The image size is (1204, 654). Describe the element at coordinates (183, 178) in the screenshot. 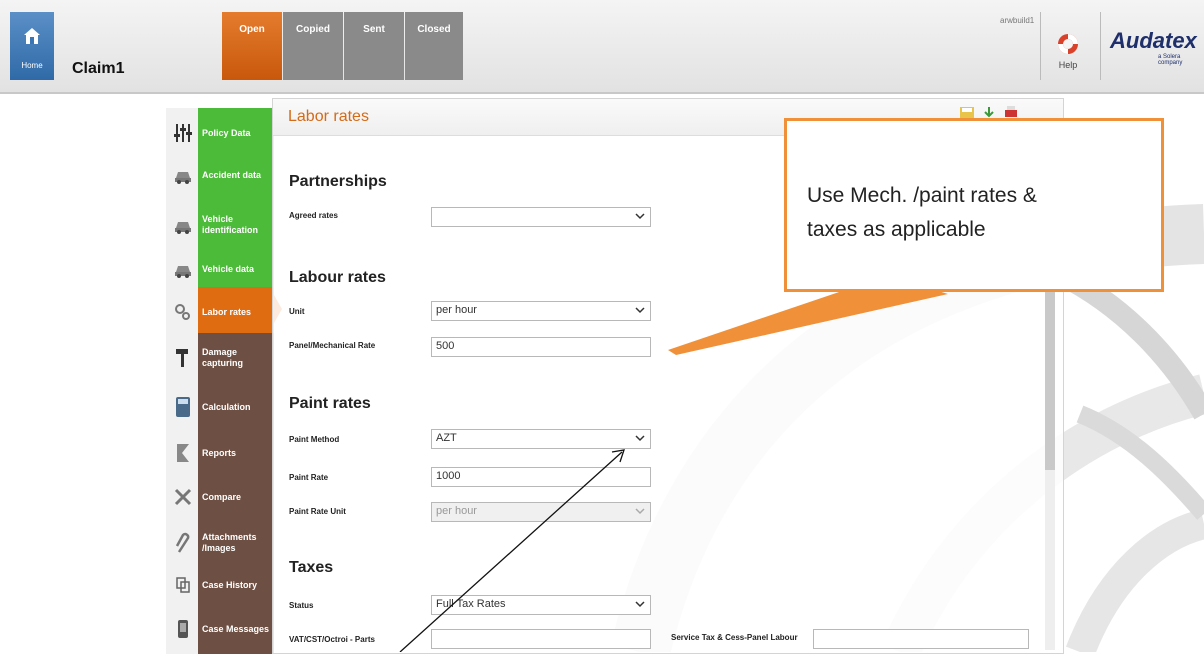

I see `car-crash-icon` at that location.